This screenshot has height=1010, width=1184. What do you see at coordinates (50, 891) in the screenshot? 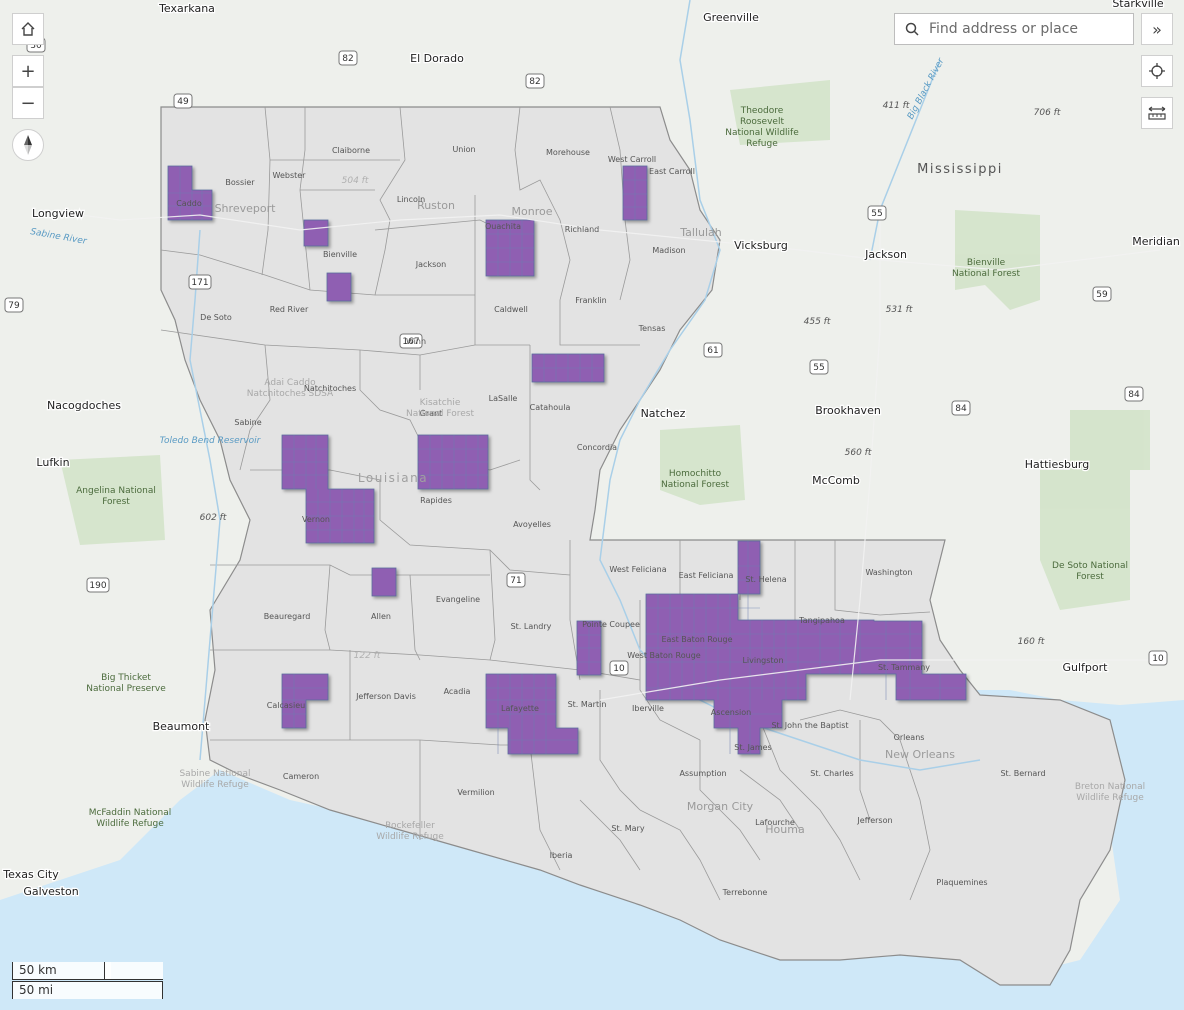
I see `citie-label: Galveston` at bounding box center [50, 891].